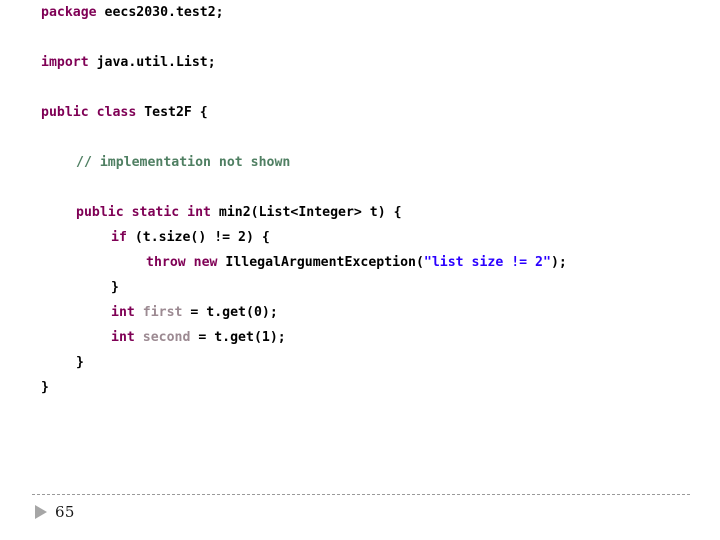  What do you see at coordinates (198, 237) in the screenshot?
I see `code-token-plain: (t.size() != 2) {` at bounding box center [198, 237].